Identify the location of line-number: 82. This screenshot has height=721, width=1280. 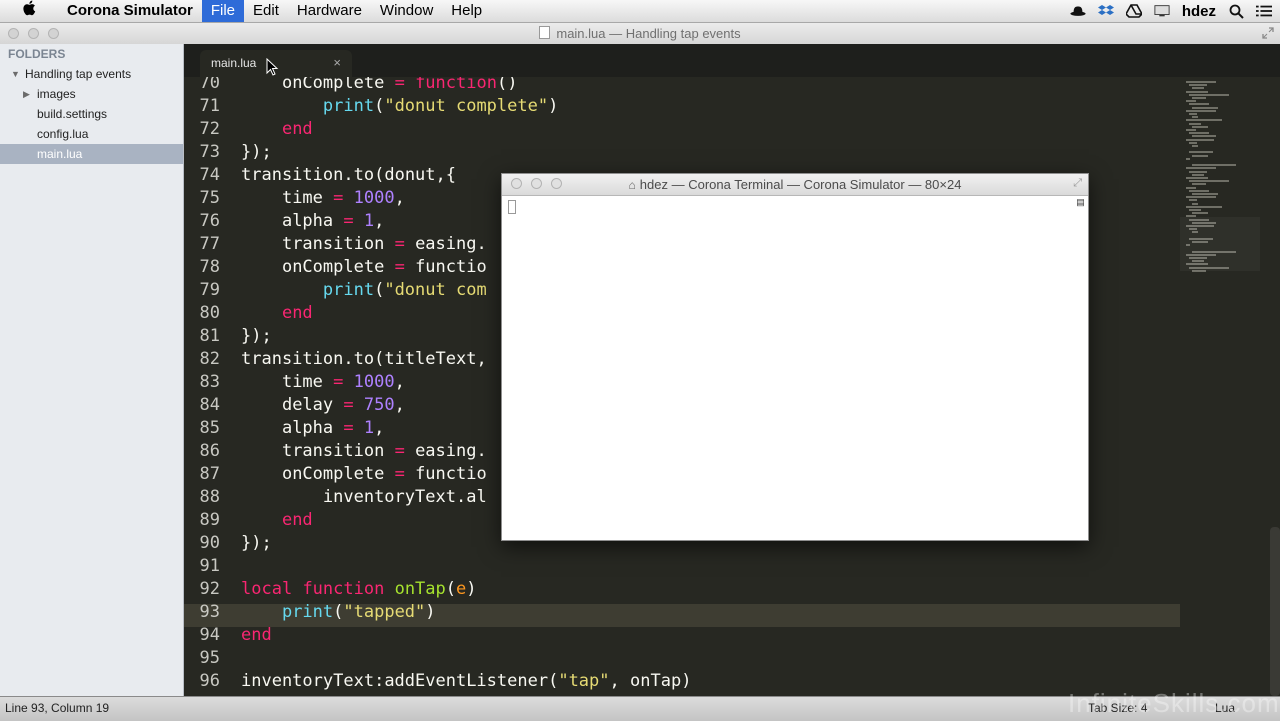
(209, 359).